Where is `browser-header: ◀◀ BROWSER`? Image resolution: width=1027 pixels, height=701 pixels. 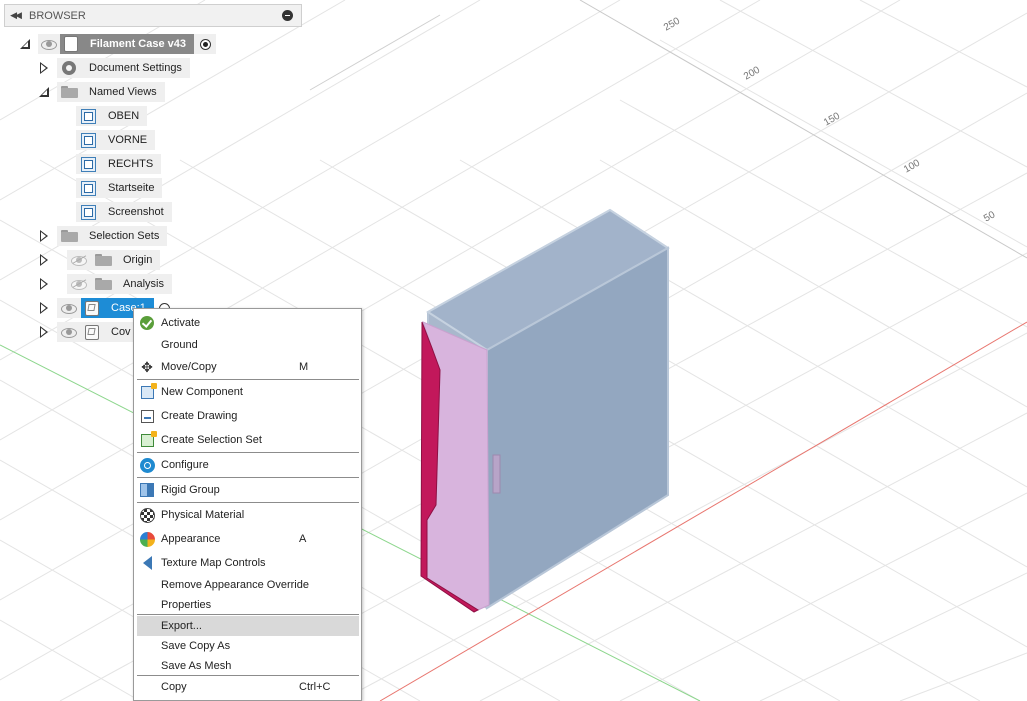
browser-header: ◀◀ BROWSER is located at coordinates (153, 15).